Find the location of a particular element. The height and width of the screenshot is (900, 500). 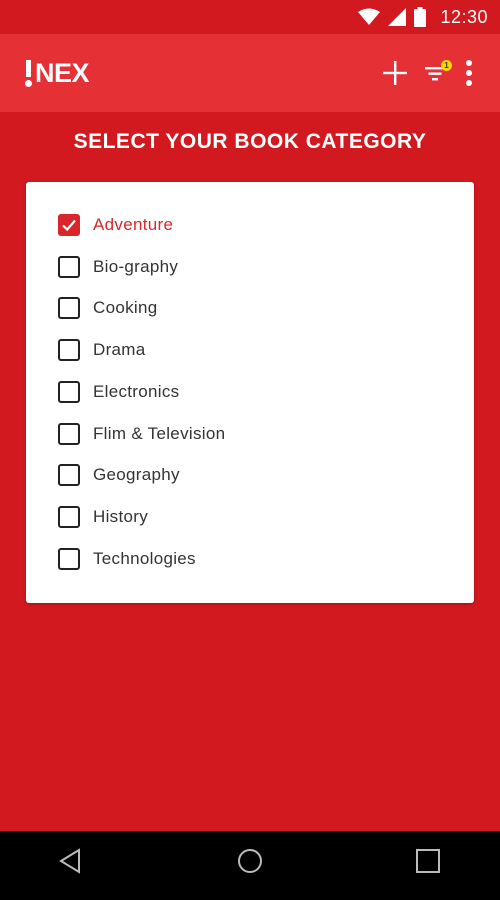

category-item: Cooking is located at coordinates (250, 309).